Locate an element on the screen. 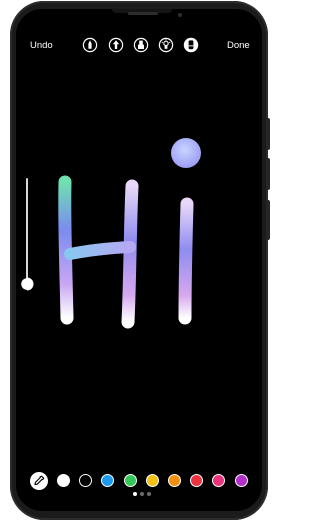 This screenshot has width=320, height=521. marker-tool-icon is located at coordinates (141, 45).